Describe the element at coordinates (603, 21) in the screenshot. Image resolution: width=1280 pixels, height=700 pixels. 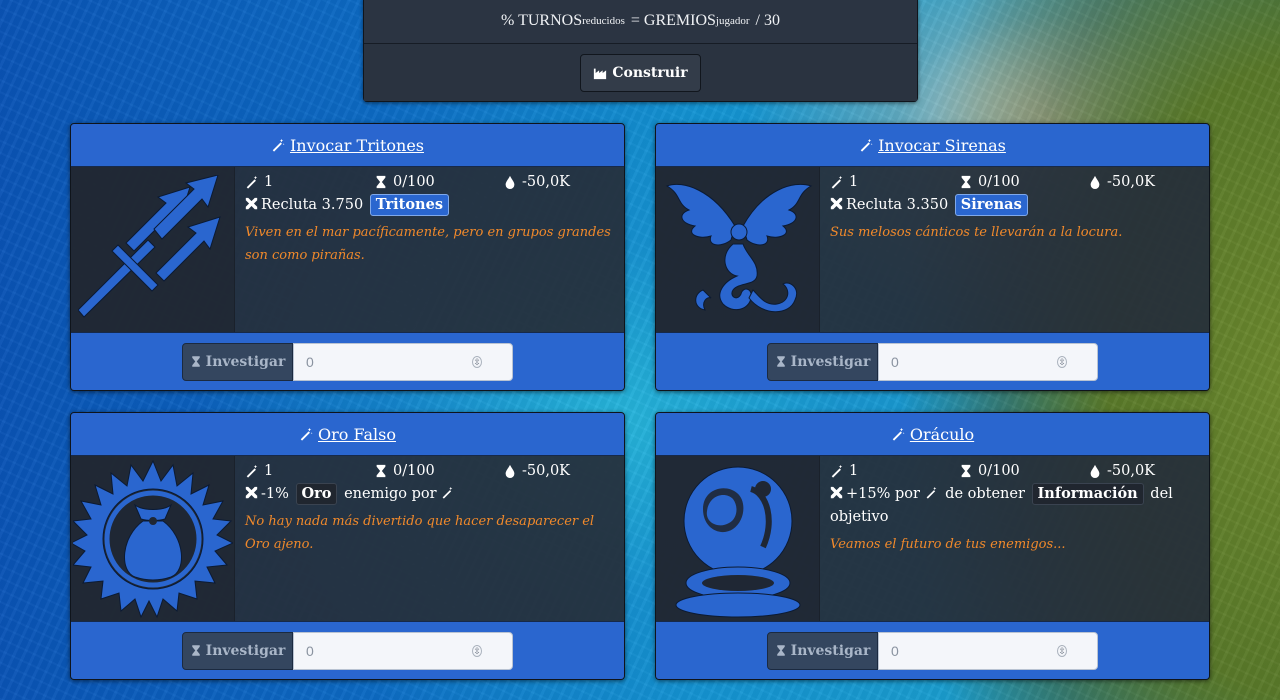
I see `formula-sub-reducidos: reducidos` at that location.